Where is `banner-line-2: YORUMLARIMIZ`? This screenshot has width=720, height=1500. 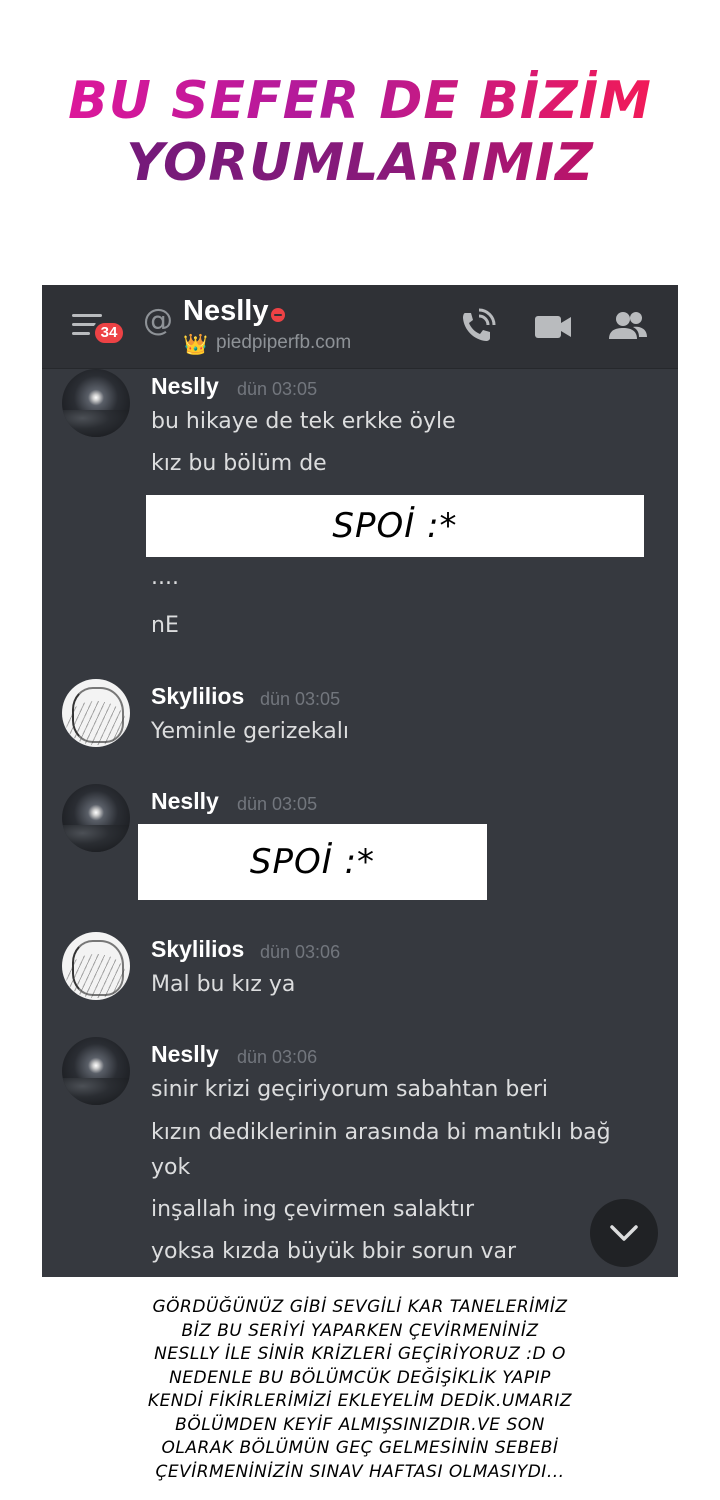
banner-line-2: YORUMLARIMIZ is located at coordinates (360, 163).